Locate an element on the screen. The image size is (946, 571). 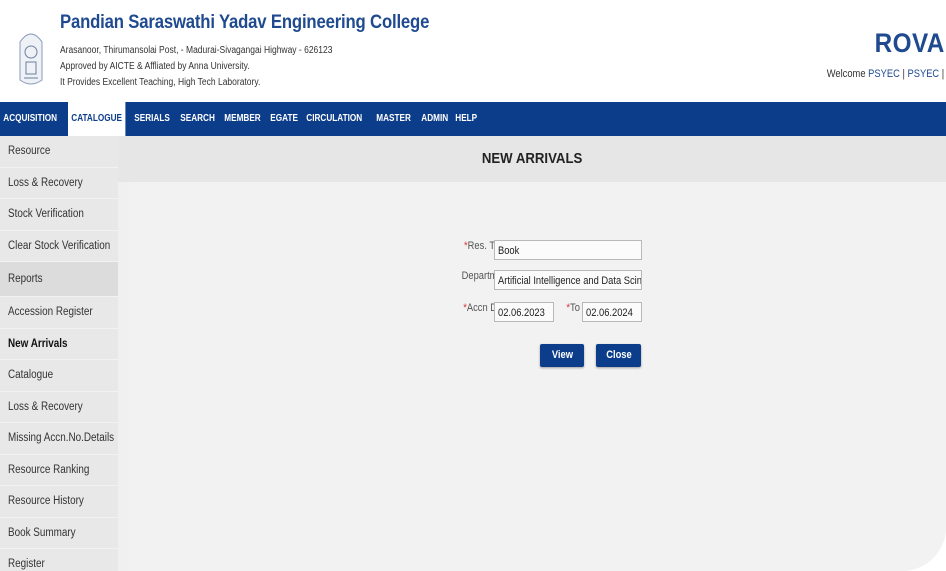
sidebar-item-clear-stock-verification: Clear Stock Verification is located at coordinates (59, 246).